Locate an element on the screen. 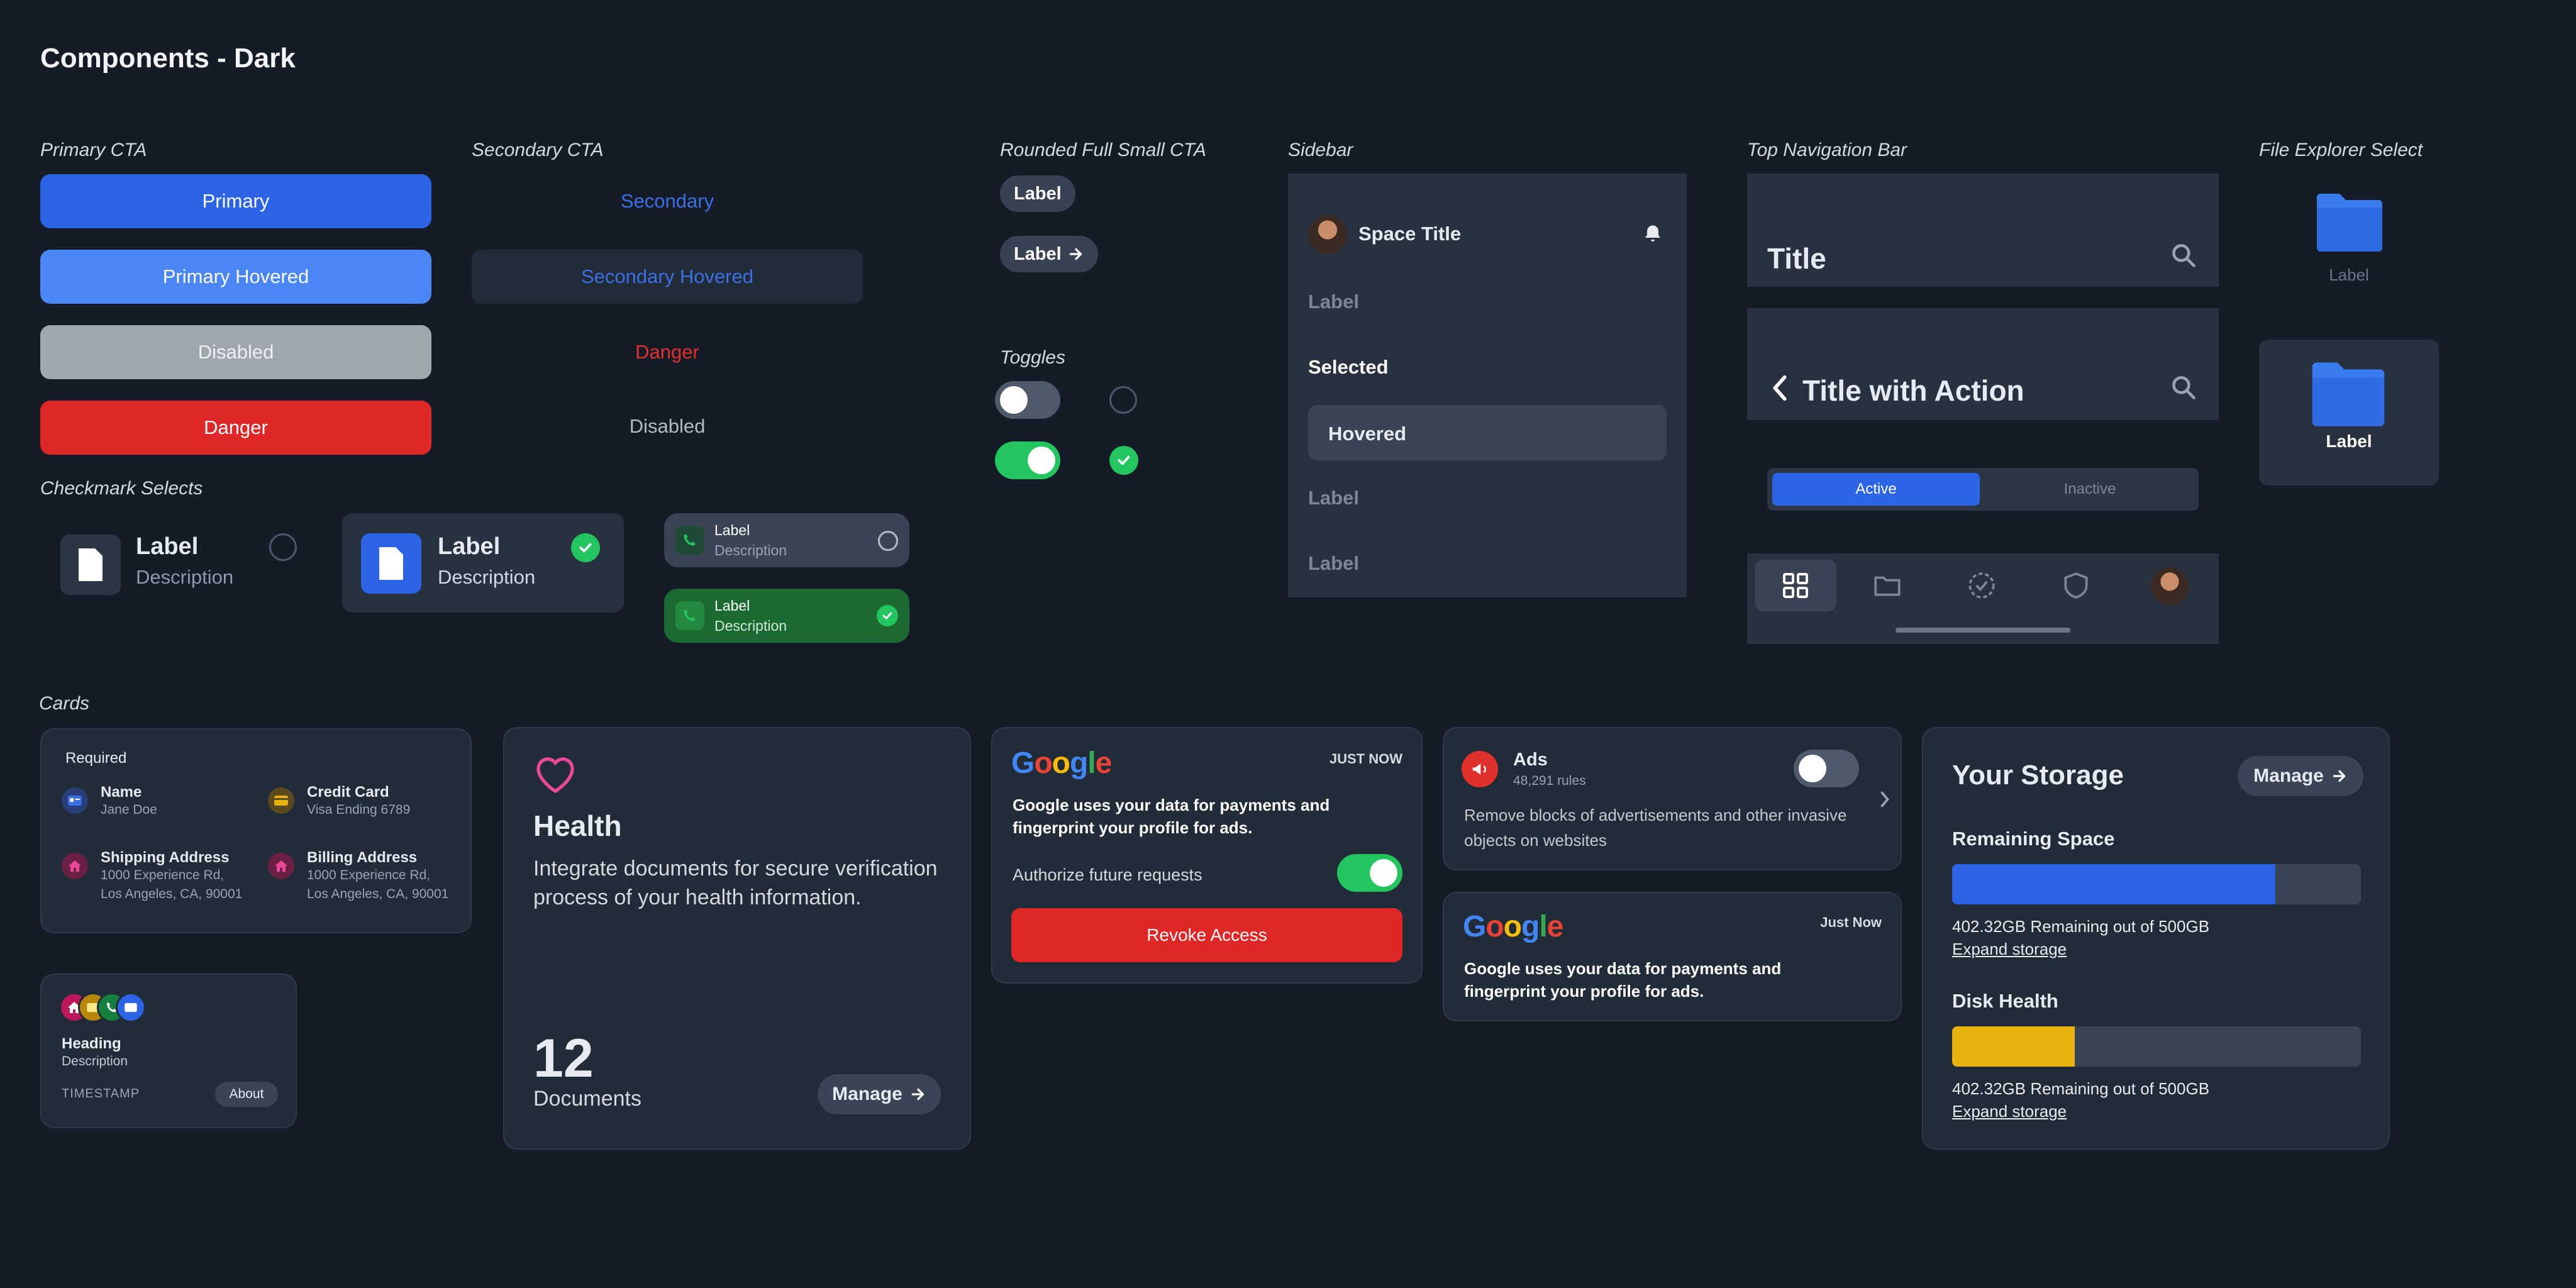  rounded-label-arrow-button: Label is located at coordinates (1049, 254).